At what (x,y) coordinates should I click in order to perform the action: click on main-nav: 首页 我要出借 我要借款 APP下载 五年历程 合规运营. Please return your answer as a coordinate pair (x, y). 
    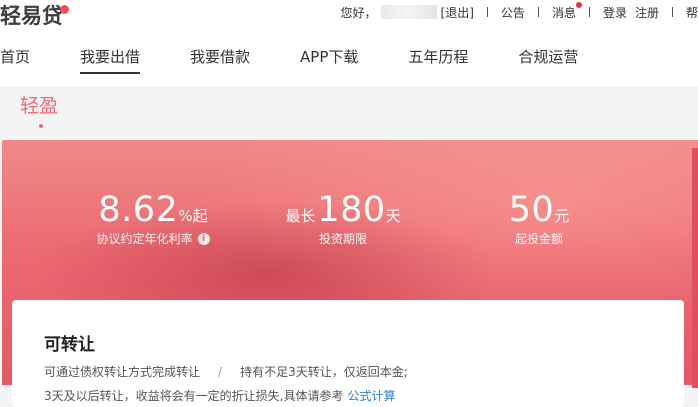
    Looking at the image, I should click on (314, 57).